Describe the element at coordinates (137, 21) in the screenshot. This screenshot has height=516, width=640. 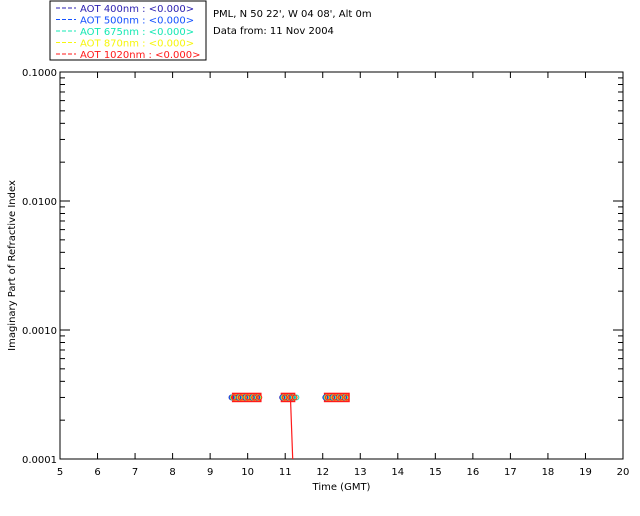
I see `legend-entry: AOT 500nm : <0.000>` at that location.